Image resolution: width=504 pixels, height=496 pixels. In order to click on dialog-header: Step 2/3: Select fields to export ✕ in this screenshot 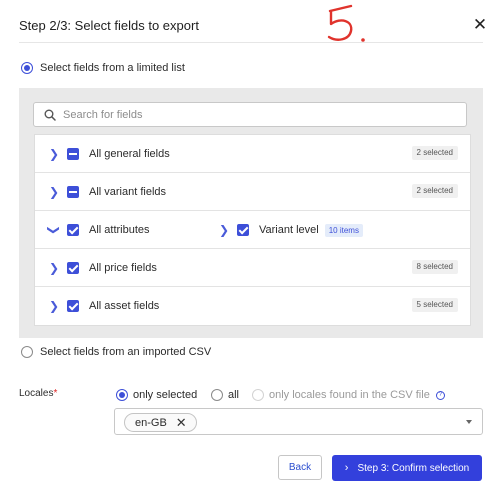, I will do `click(254, 29)`.